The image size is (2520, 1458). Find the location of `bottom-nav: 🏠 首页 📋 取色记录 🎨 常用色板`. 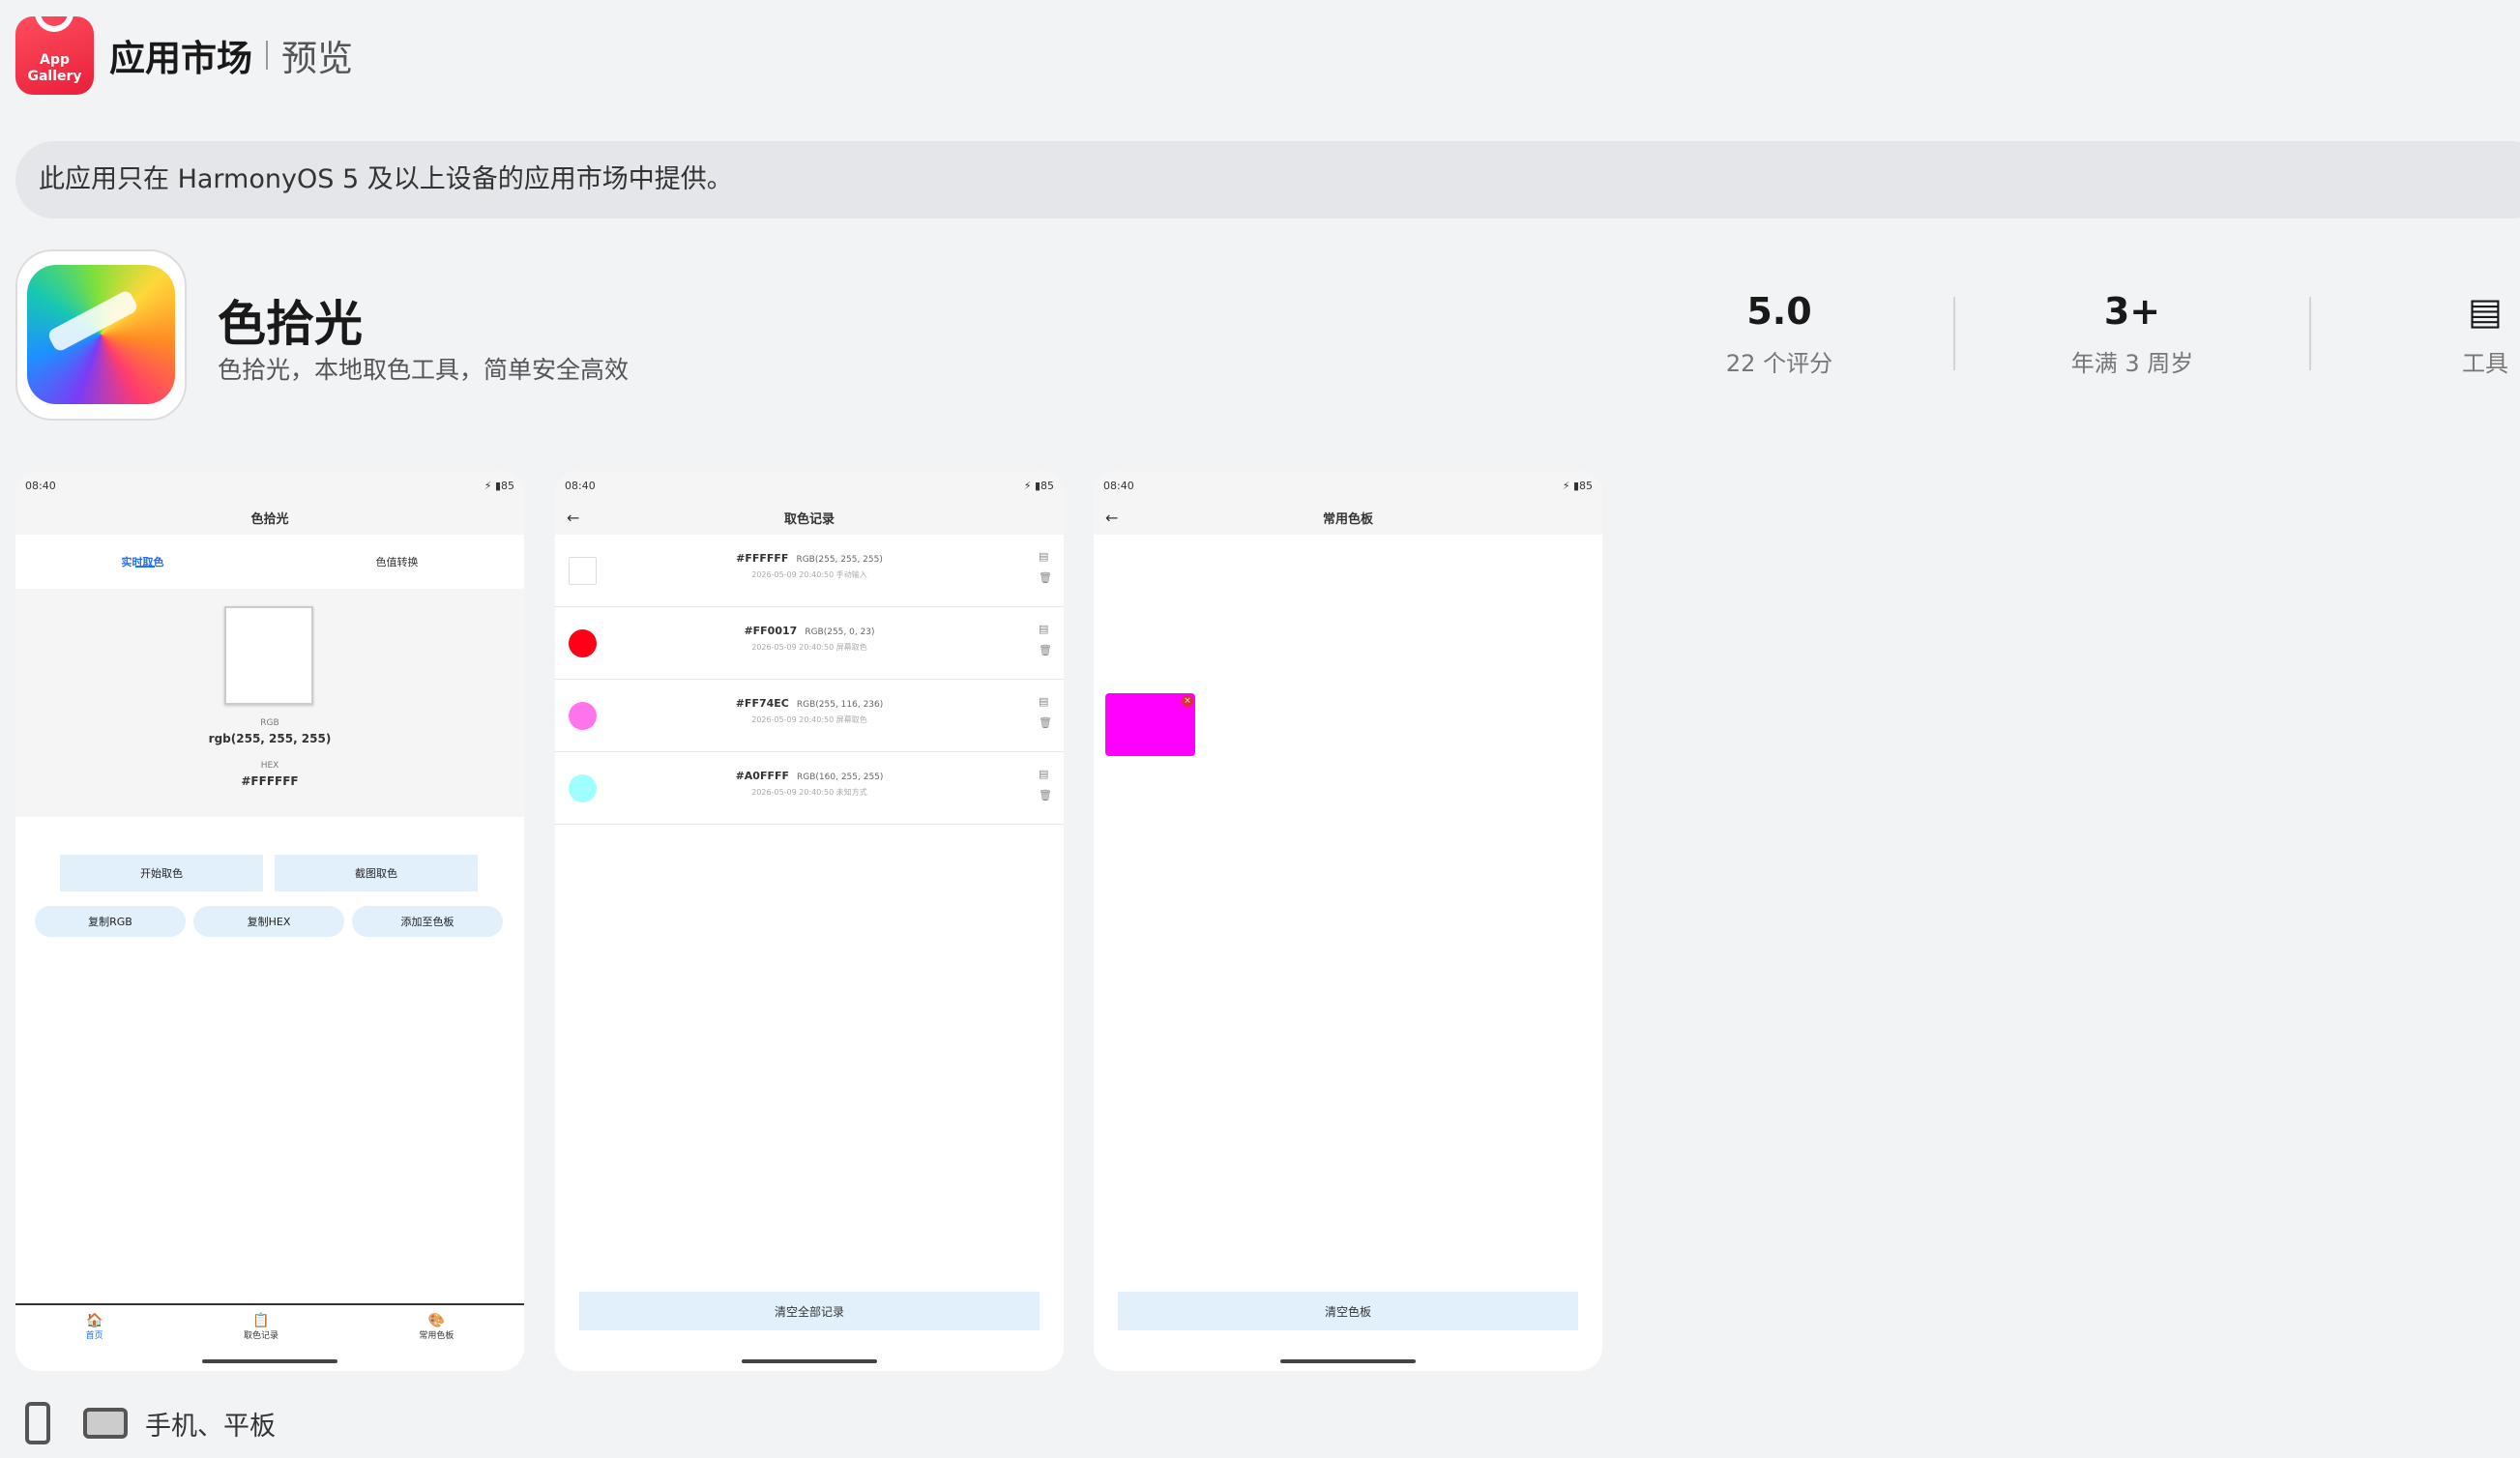

bottom-nav: 🏠 首页 📋 取色记录 🎨 常用色板 is located at coordinates (269, 1325).